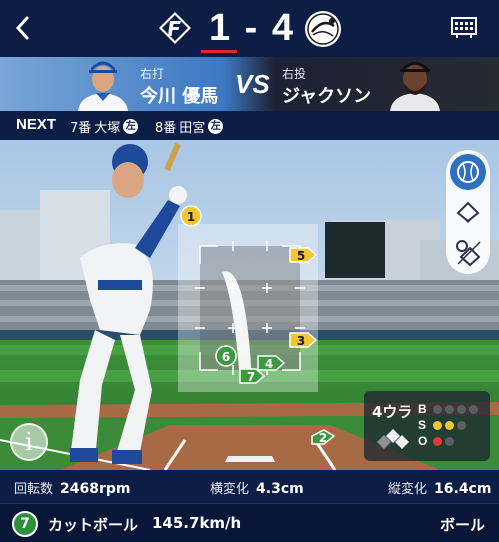 Image resolution: width=499 pixels, height=542 pixels. I want to click on next-batter-item: 8番 田宮 左, so click(189, 126).